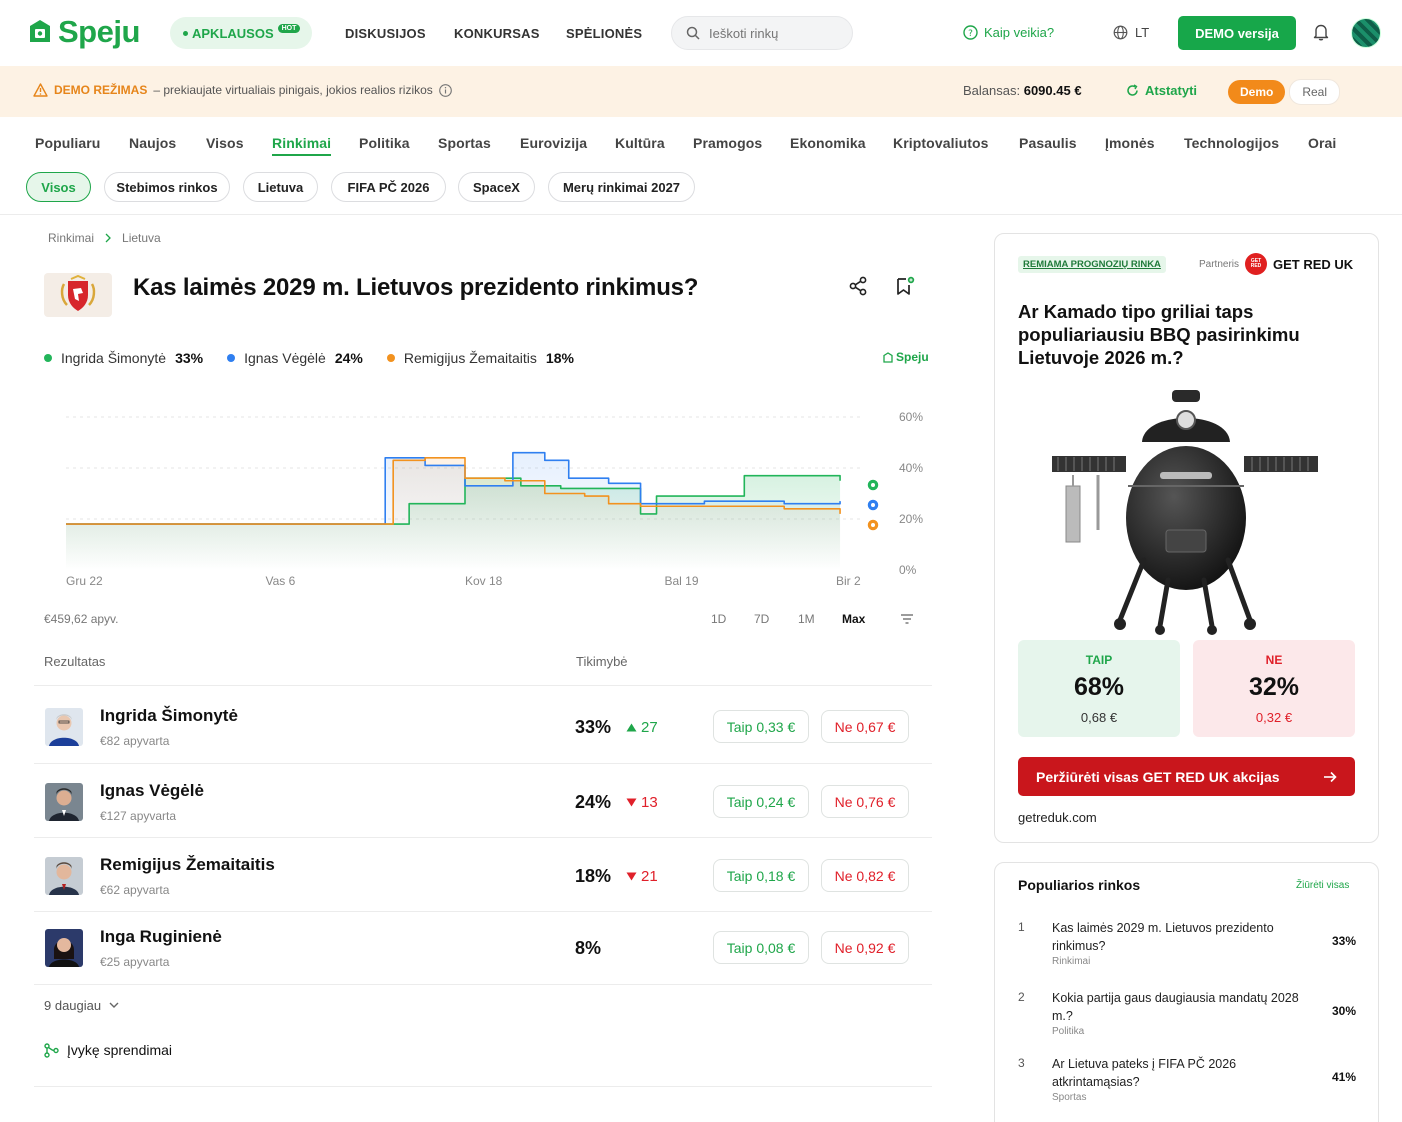 This screenshot has height=1122, width=1402. Describe the element at coordinates (233, 33) in the screenshot. I see `polls-label: APKLAUSOS` at that location.